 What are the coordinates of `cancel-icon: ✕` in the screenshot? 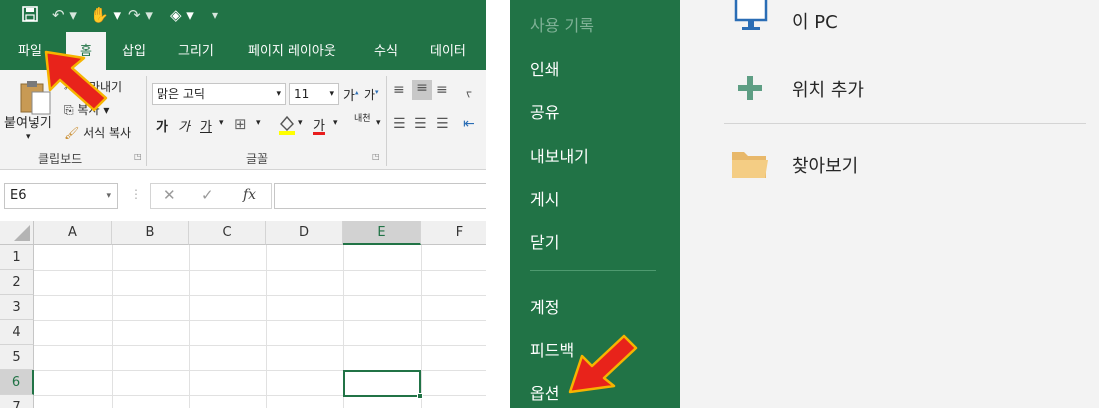 It's located at (169, 195).